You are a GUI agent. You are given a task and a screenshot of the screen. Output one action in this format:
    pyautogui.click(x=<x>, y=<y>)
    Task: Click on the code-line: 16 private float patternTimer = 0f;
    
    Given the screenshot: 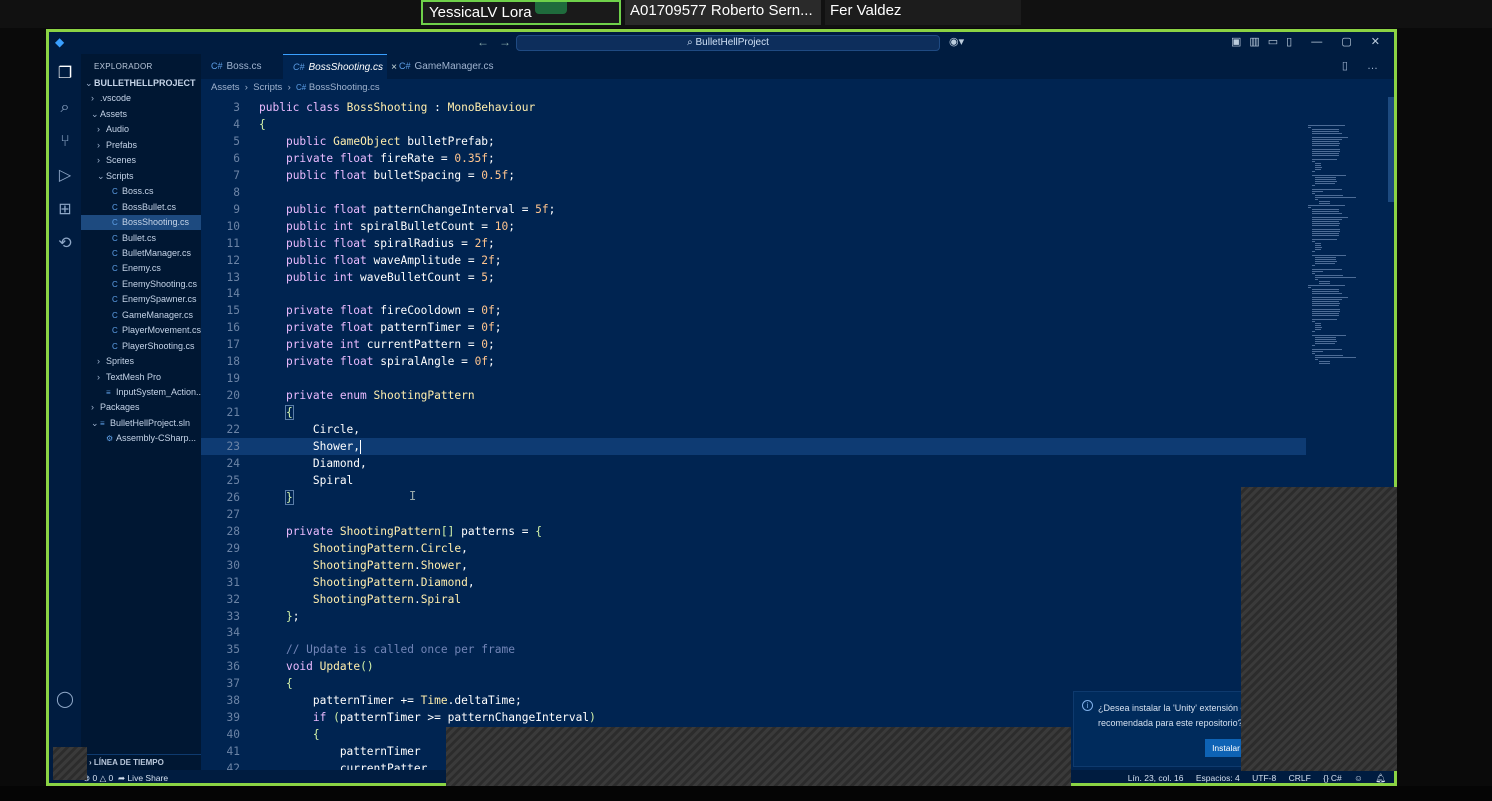 What is the action you would take?
    pyautogui.click(x=753, y=327)
    